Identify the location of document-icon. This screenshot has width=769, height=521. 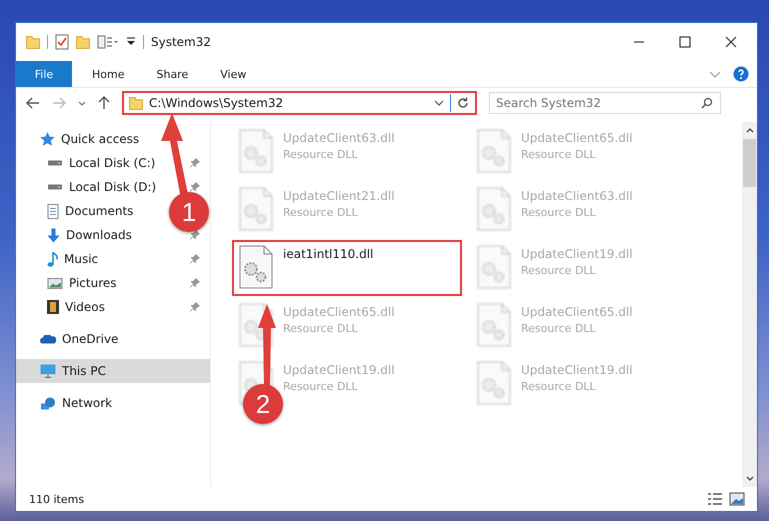
(53, 211).